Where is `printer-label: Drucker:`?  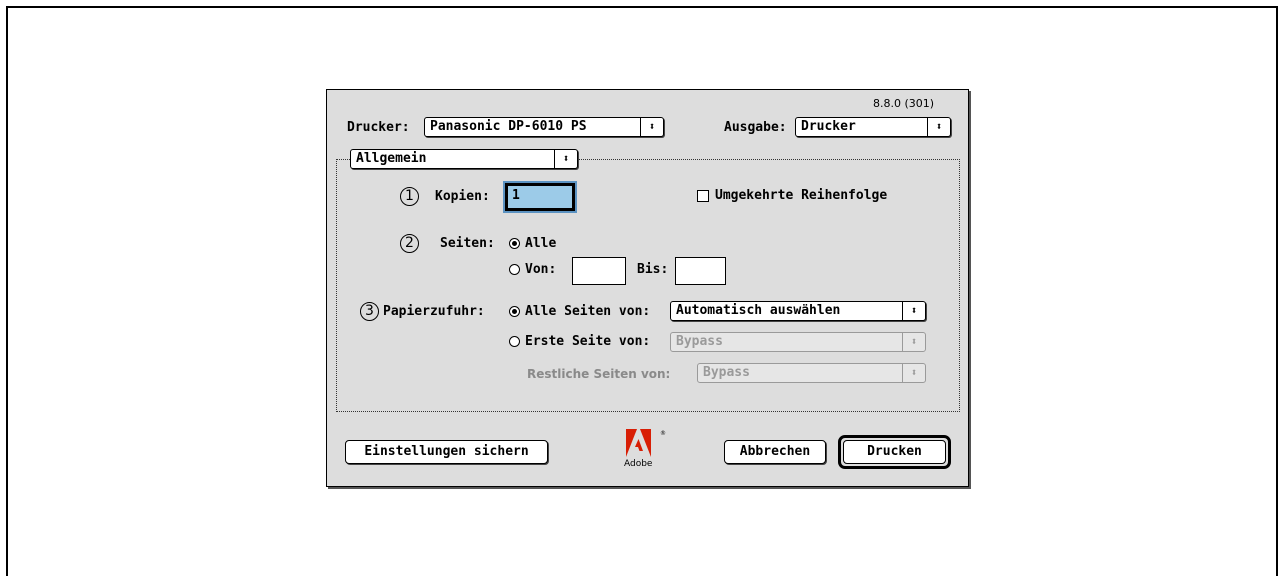 printer-label: Drucker: is located at coordinates (378, 127).